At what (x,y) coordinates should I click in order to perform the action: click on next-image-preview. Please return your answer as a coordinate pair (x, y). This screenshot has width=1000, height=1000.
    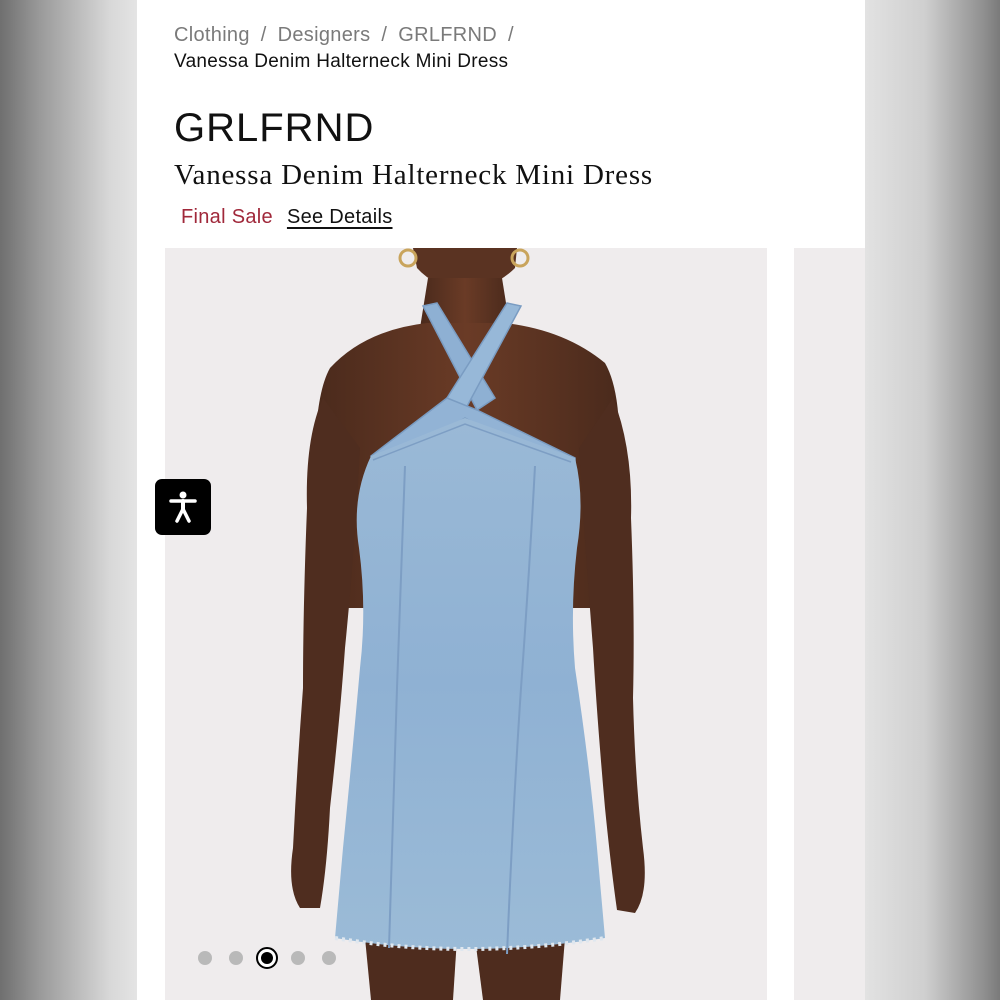
    Looking at the image, I should click on (829, 624).